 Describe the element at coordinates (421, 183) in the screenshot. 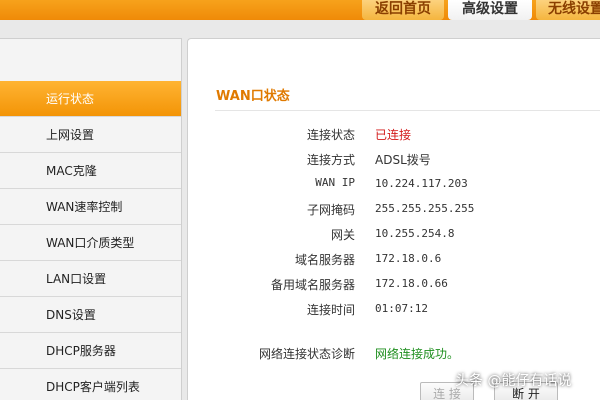

I see `wan-ip-value: 10.224.117.203` at that location.